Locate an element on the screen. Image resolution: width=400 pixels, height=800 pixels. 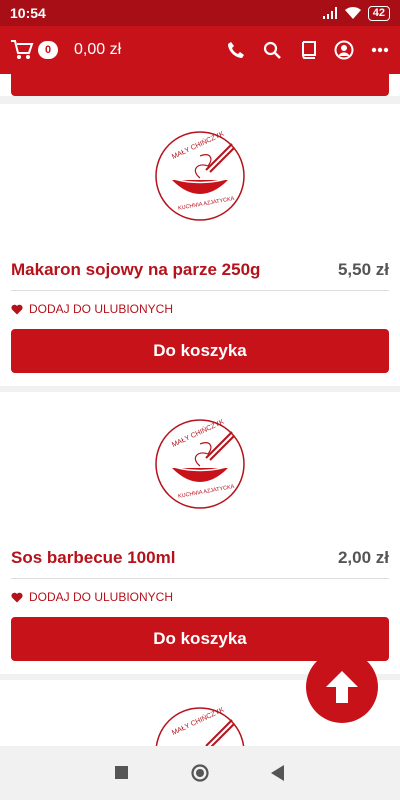
recent-apps-icon is located at coordinates (122, 773).